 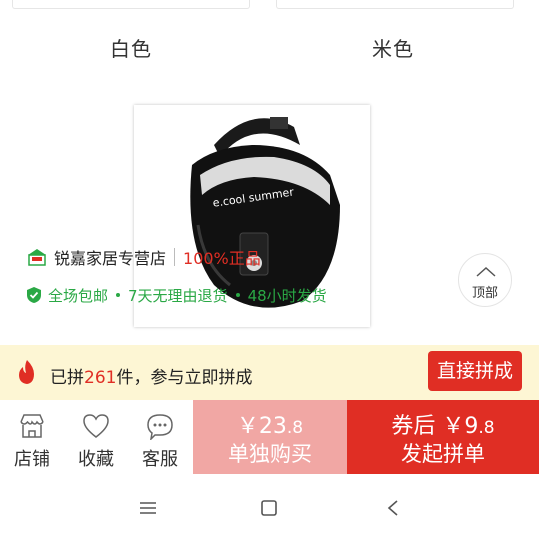 I want to click on buy-single-button: ￥23.8 单独购买, so click(x=270, y=437).